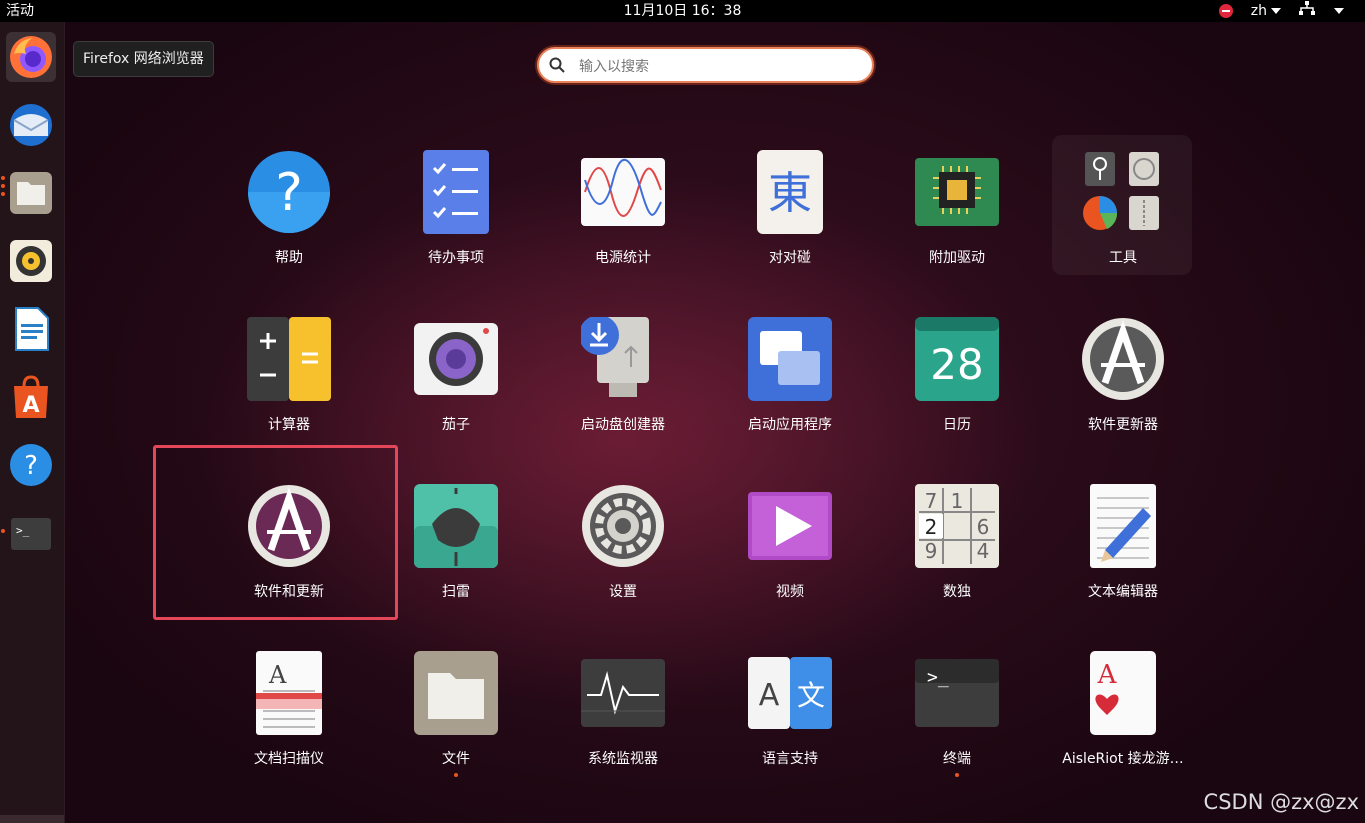  I want to click on app-label: 软件更新器, so click(1123, 425).